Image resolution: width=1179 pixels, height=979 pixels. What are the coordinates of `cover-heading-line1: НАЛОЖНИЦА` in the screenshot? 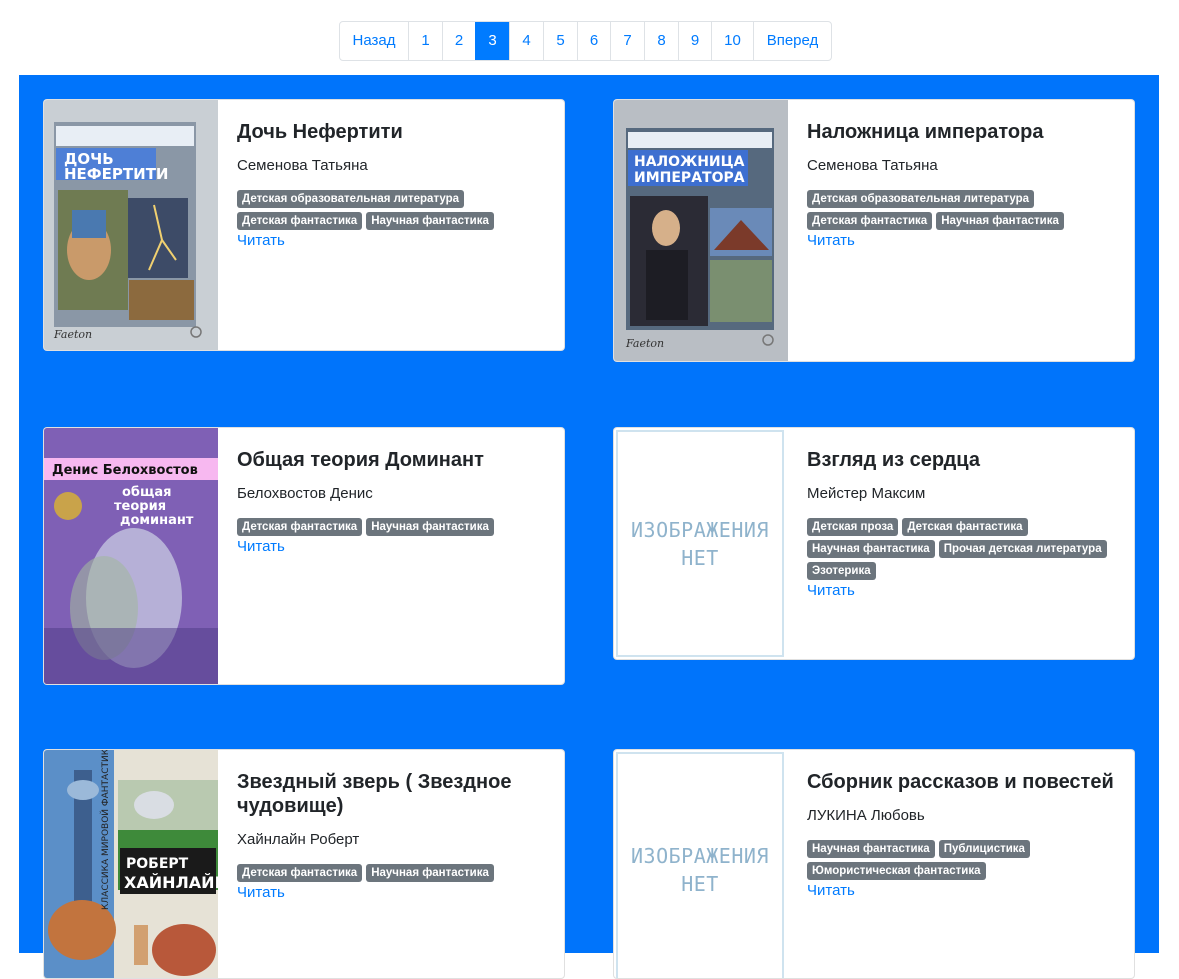 It's located at (689, 162).